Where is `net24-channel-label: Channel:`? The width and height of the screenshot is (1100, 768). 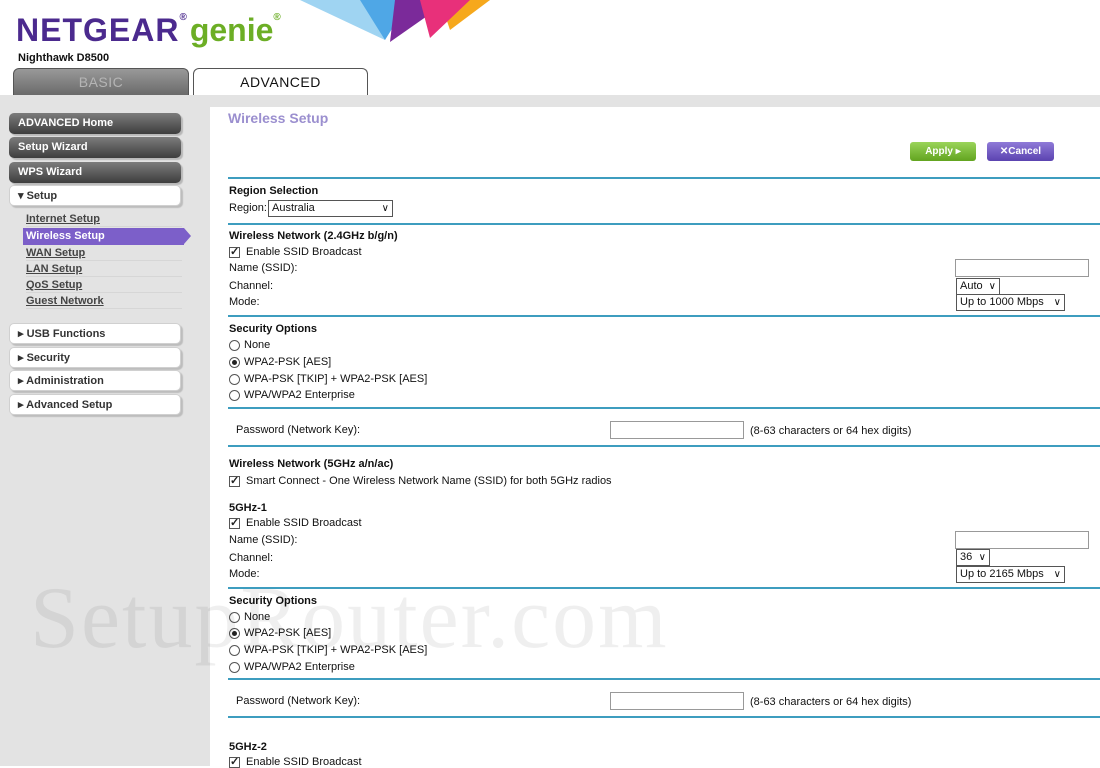
net24-channel-label: Channel: is located at coordinates (251, 286).